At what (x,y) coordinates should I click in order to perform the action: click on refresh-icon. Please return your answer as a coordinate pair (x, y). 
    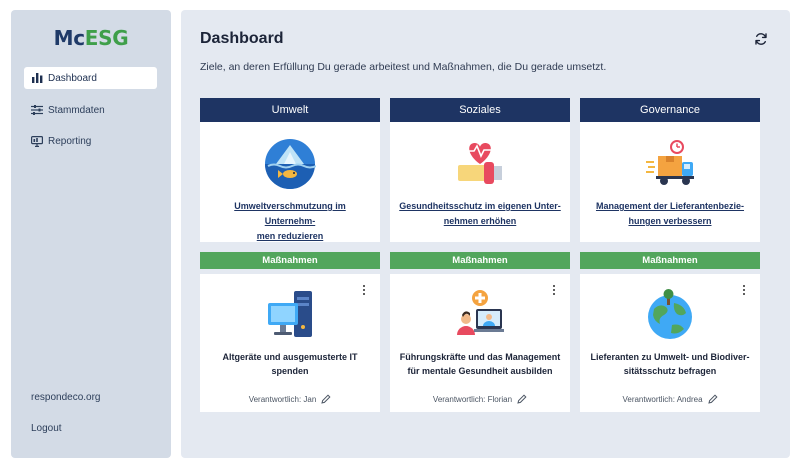
    Looking at the image, I should click on (761, 39).